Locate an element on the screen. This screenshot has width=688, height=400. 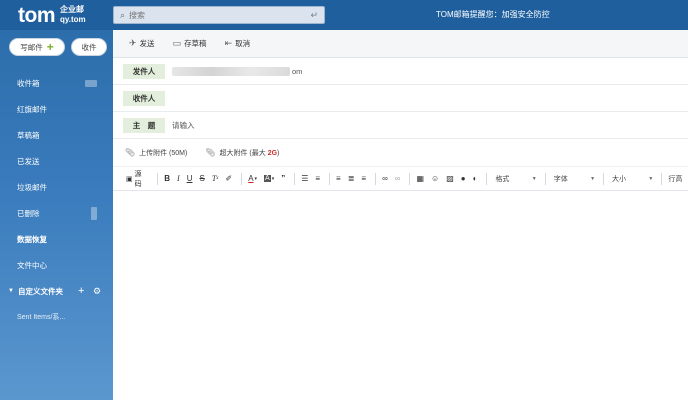
add-folder-icon: + is located at coordinates (81, 291).